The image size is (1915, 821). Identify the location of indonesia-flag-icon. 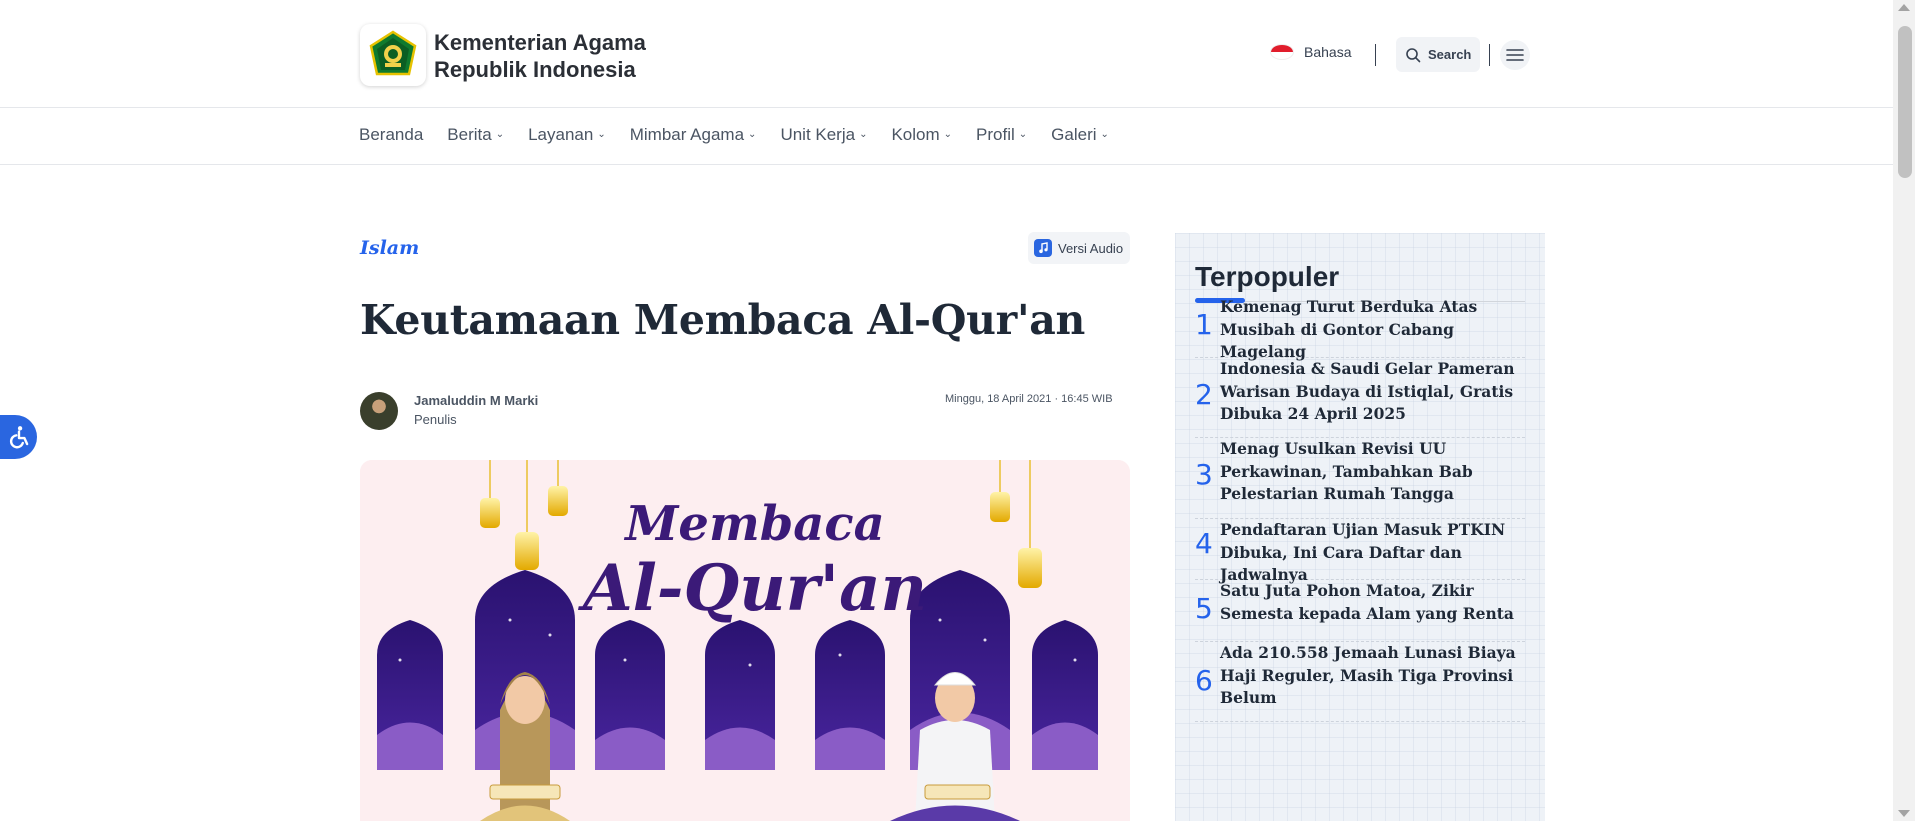
(1282, 52).